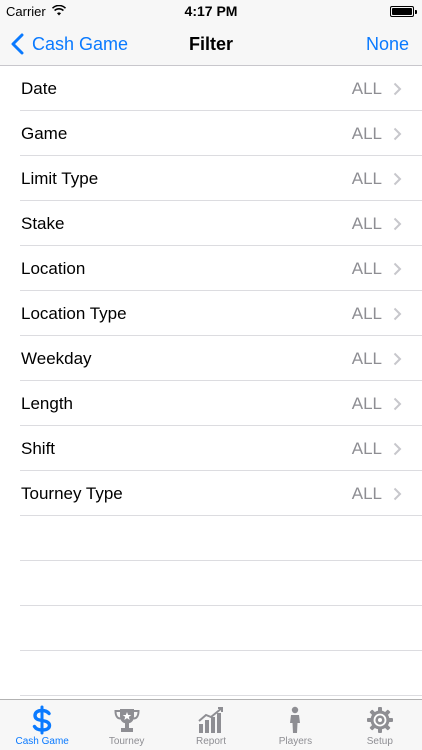  Describe the element at coordinates (379, 741) in the screenshot. I see `tab-label: Setup` at that location.